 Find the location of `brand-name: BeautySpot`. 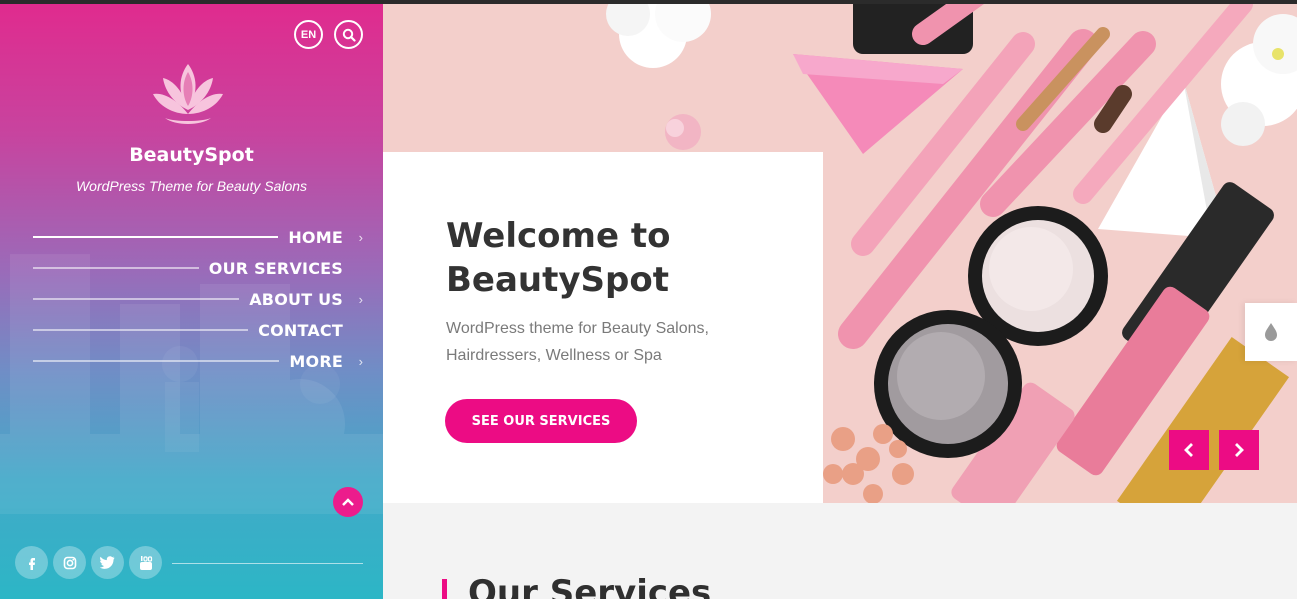

brand-name: BeautySpot is located at coordinates (191, 155).